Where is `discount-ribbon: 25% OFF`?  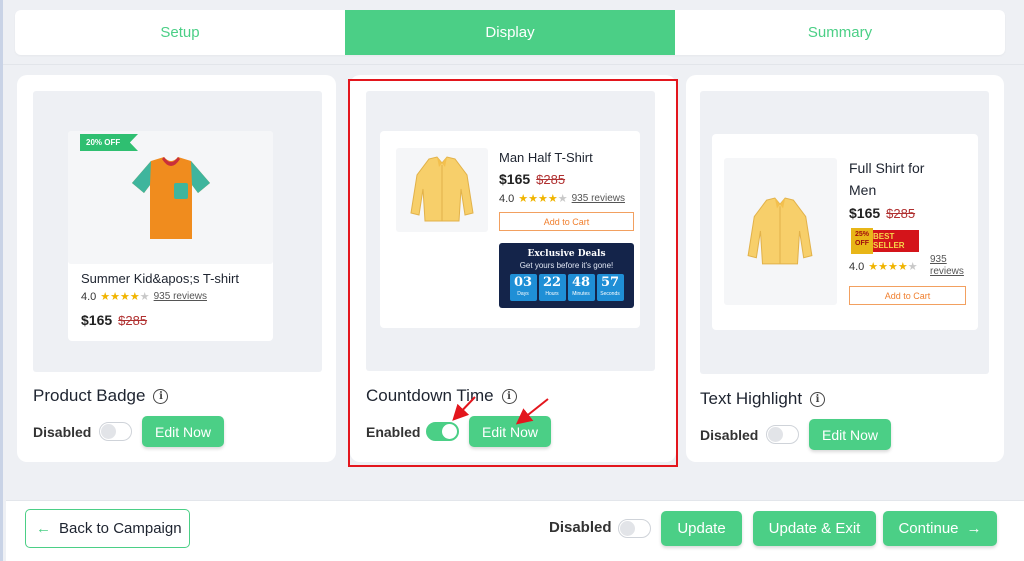
discount-ribbon: 25% OFF is located at coordinates (862, 241).